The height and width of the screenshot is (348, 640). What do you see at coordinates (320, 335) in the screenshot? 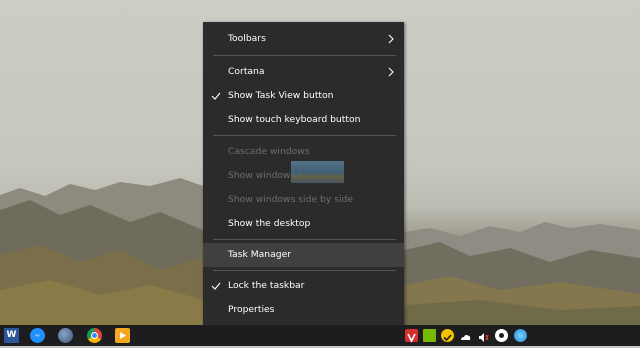
I see `taskbar: W` at bounding box center [320, 335].